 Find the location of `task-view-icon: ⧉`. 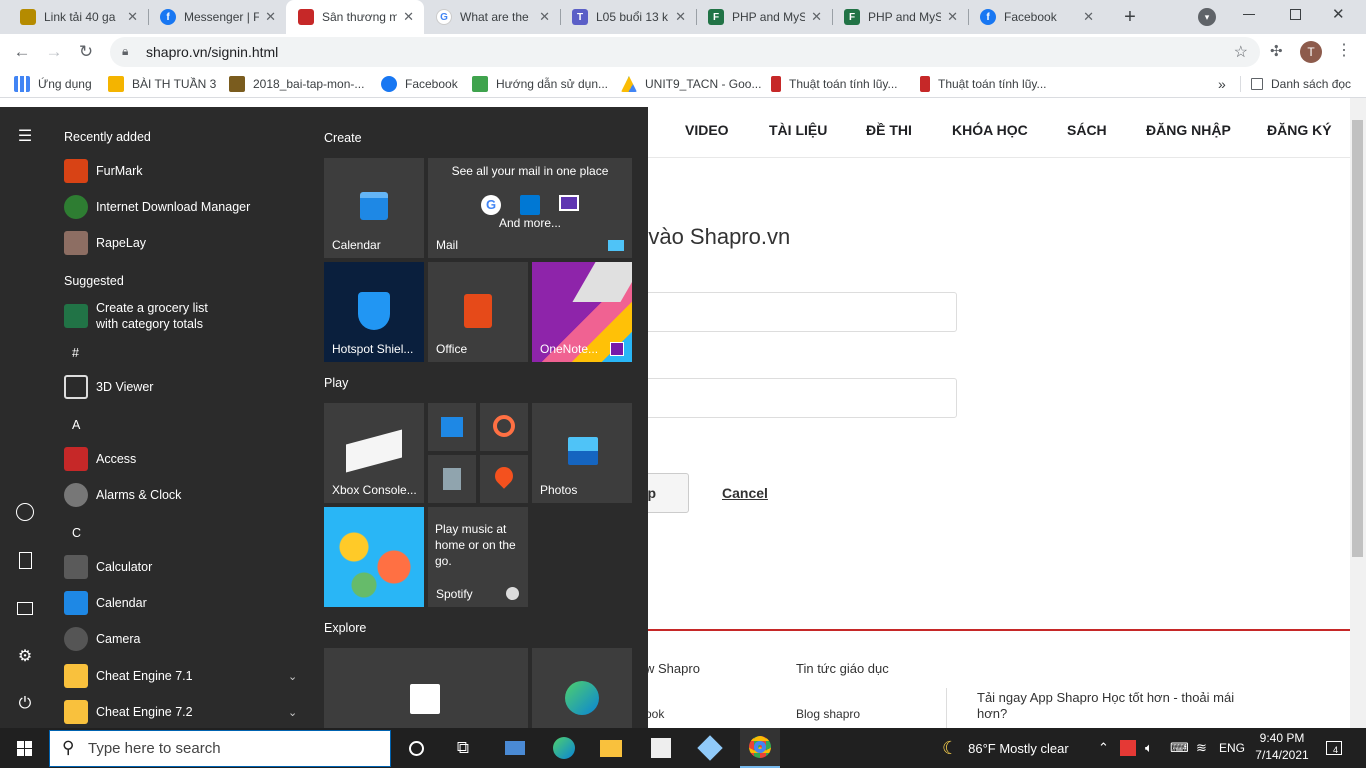

task-view-icon: ⧉ is located at coordinates (463, 748).